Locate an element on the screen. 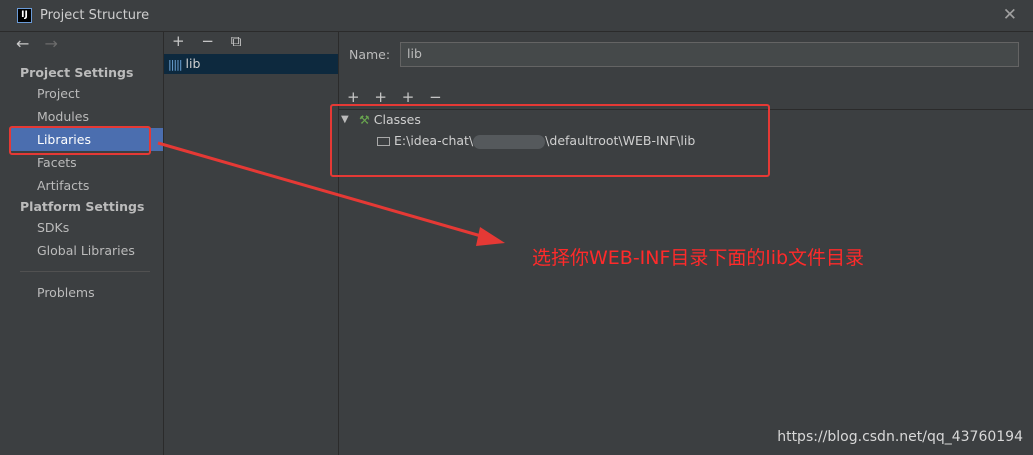 The image size is (1033, 455). watermark: https://blog.csdn.net/qq_43760194 is located at coordinates (900, 437).